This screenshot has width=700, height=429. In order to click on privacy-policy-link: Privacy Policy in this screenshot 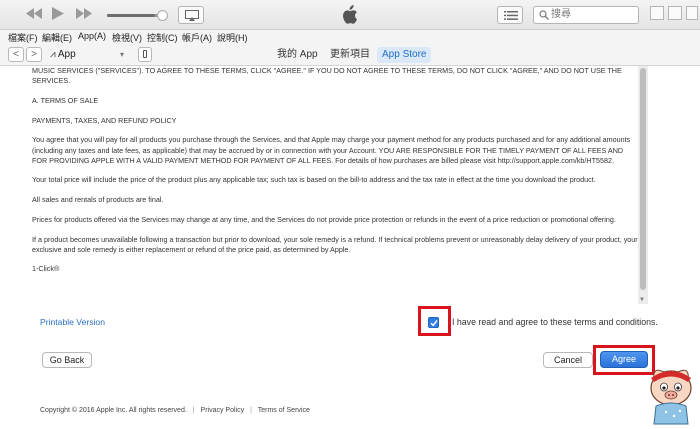, I will do `click(223, 410)`.